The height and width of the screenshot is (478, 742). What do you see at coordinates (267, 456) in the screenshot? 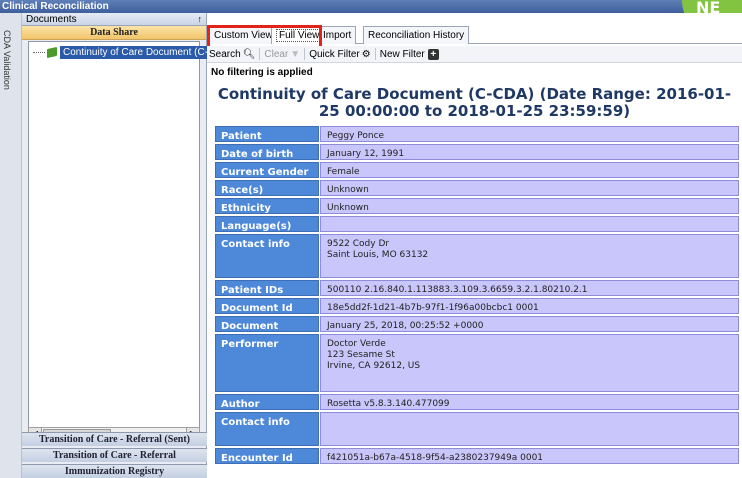
I see `detail-label: Encounter Id` at bounding box center [267, 456].